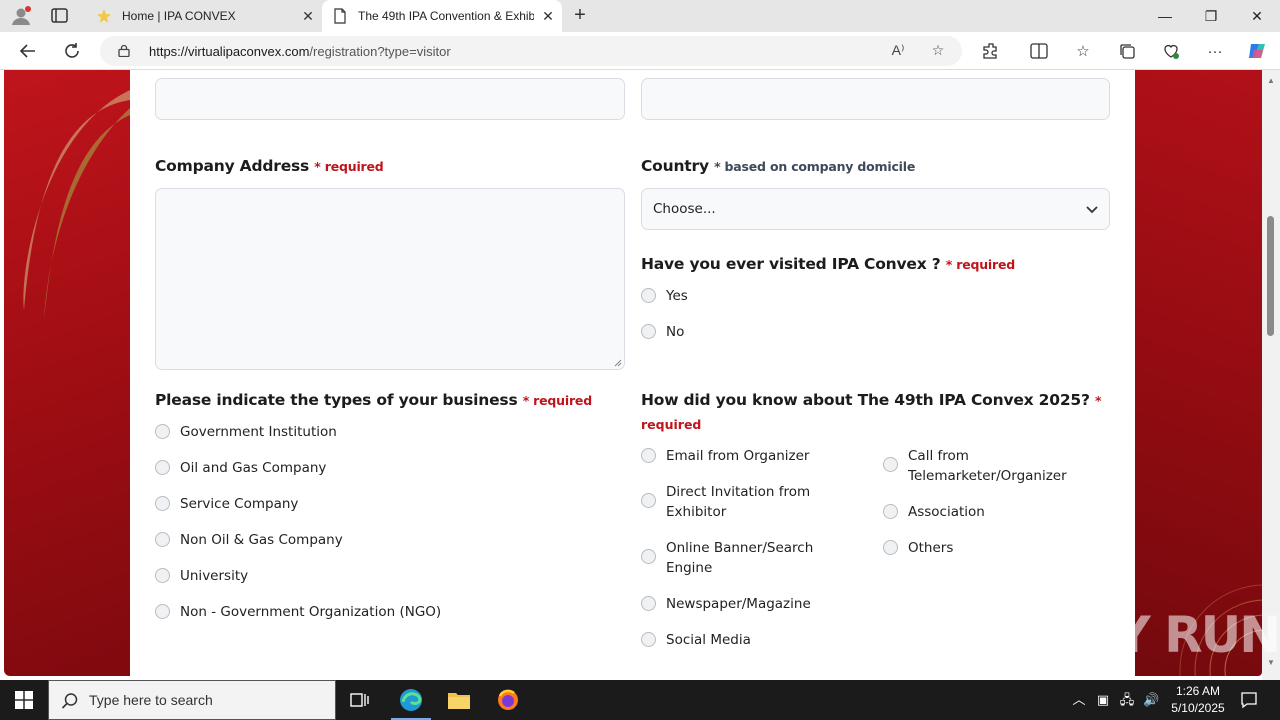  What do you see at coordinates (1249, 700) in the screenshot?
I see `notifications-icon` at bounding box center [1249, 700].